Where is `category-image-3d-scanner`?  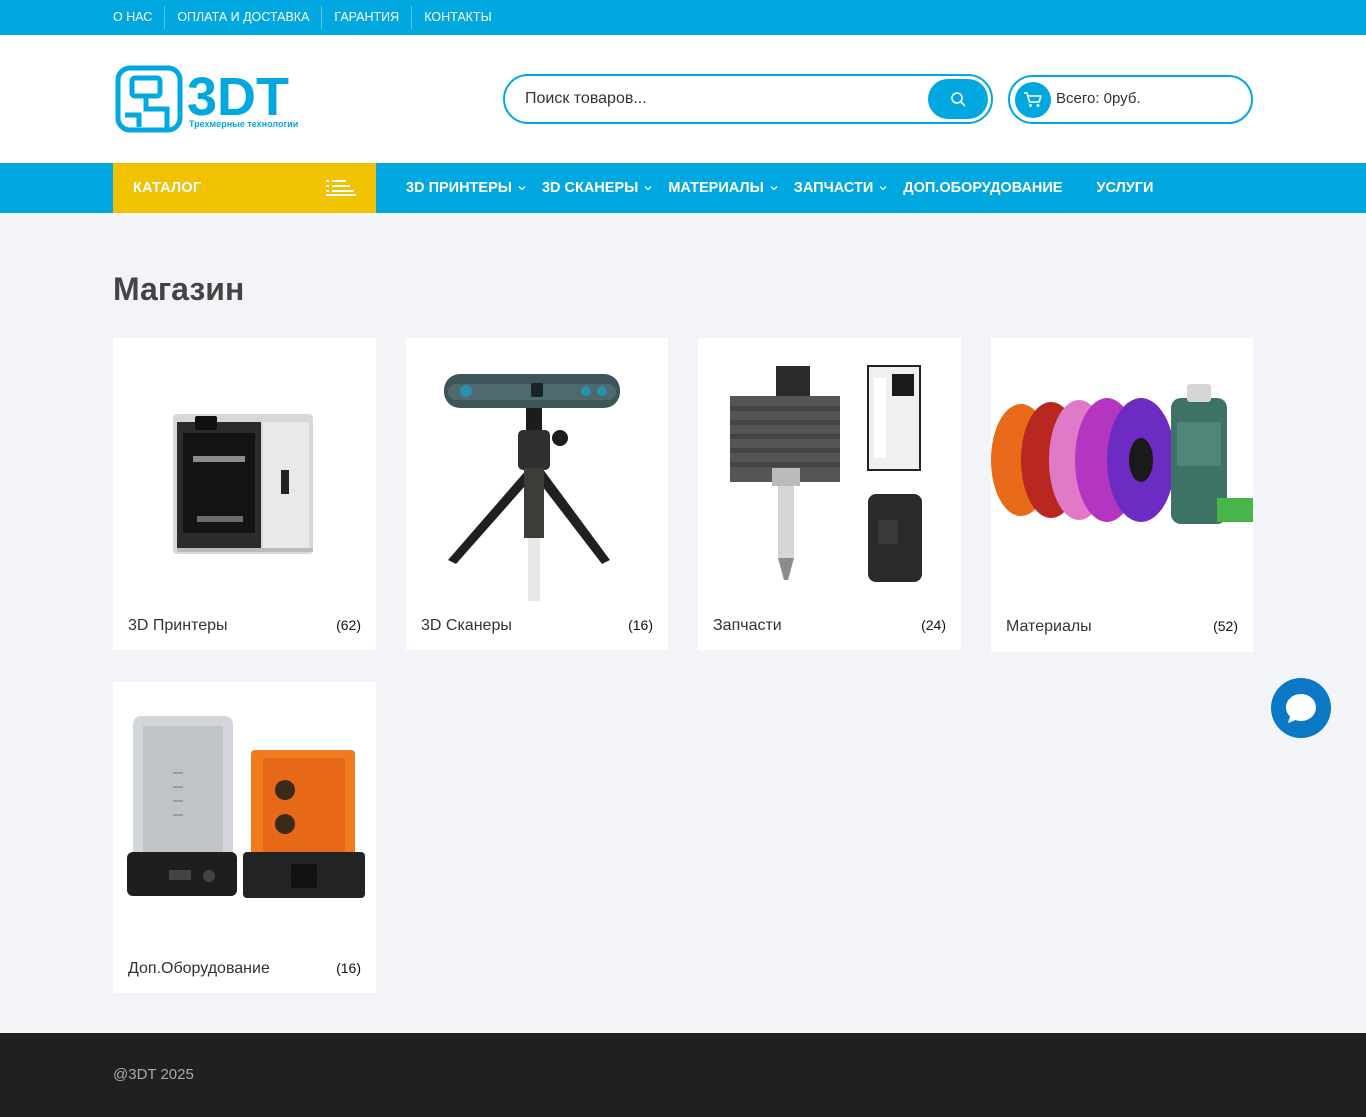
category-image-3d-scanner is located at coordinates (532, 487).